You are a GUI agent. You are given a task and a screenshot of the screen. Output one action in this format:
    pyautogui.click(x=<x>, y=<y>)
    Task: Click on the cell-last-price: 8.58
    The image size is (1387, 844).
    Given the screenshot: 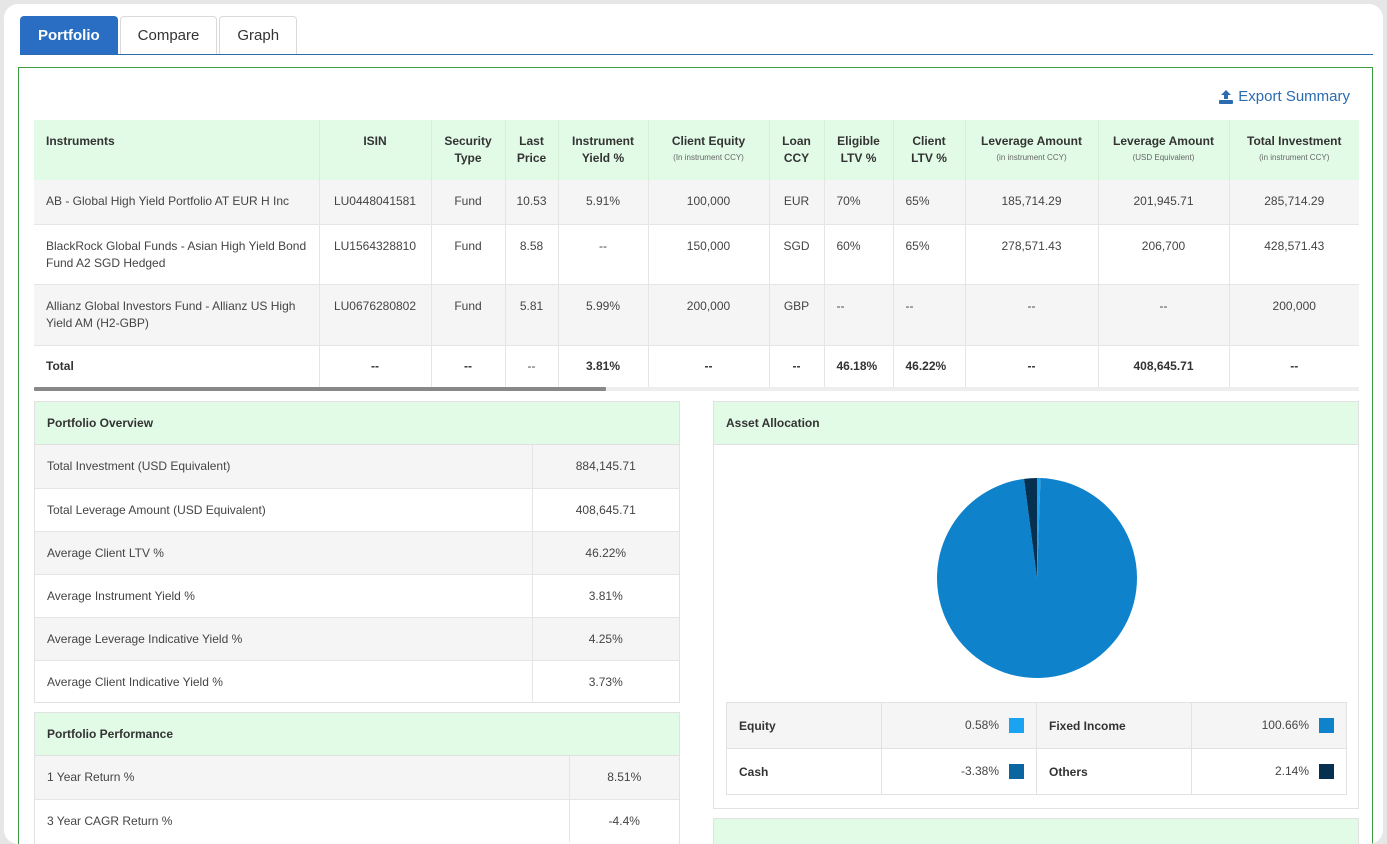 What is the action you would take?
    pyautogui.click(x=532, y=254)
    